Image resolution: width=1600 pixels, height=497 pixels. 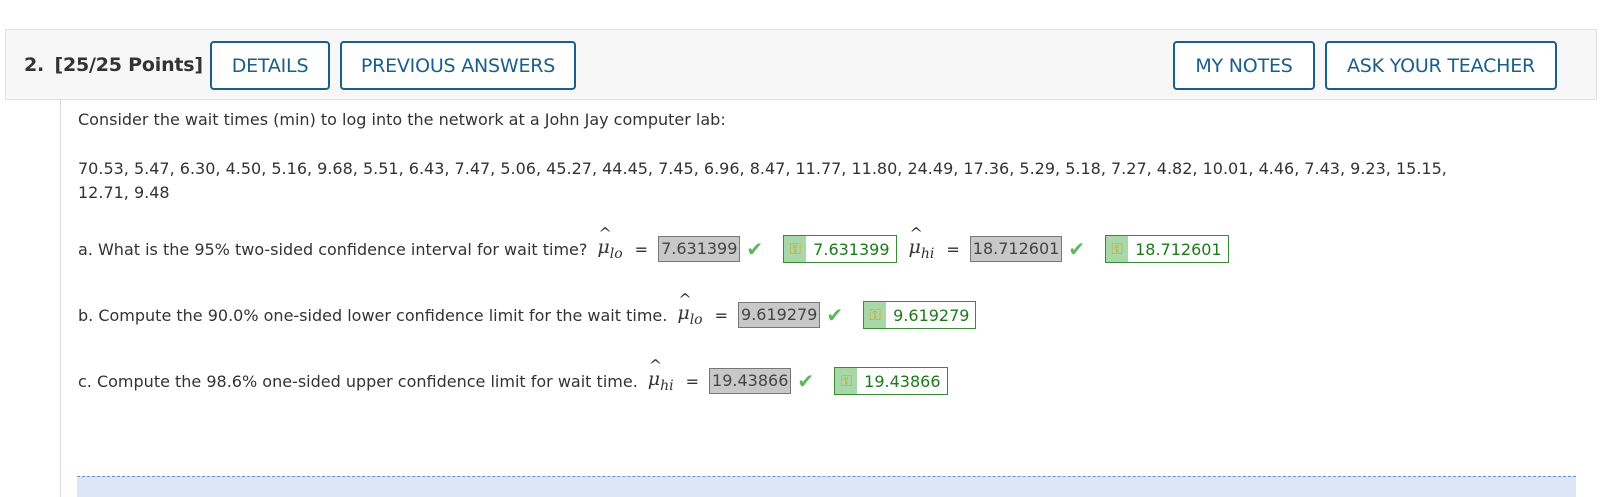 What do you see at coordinates (270, 65) in the screenshot?
I see `details-button: DETAILS` at bounding box center [270, 65].